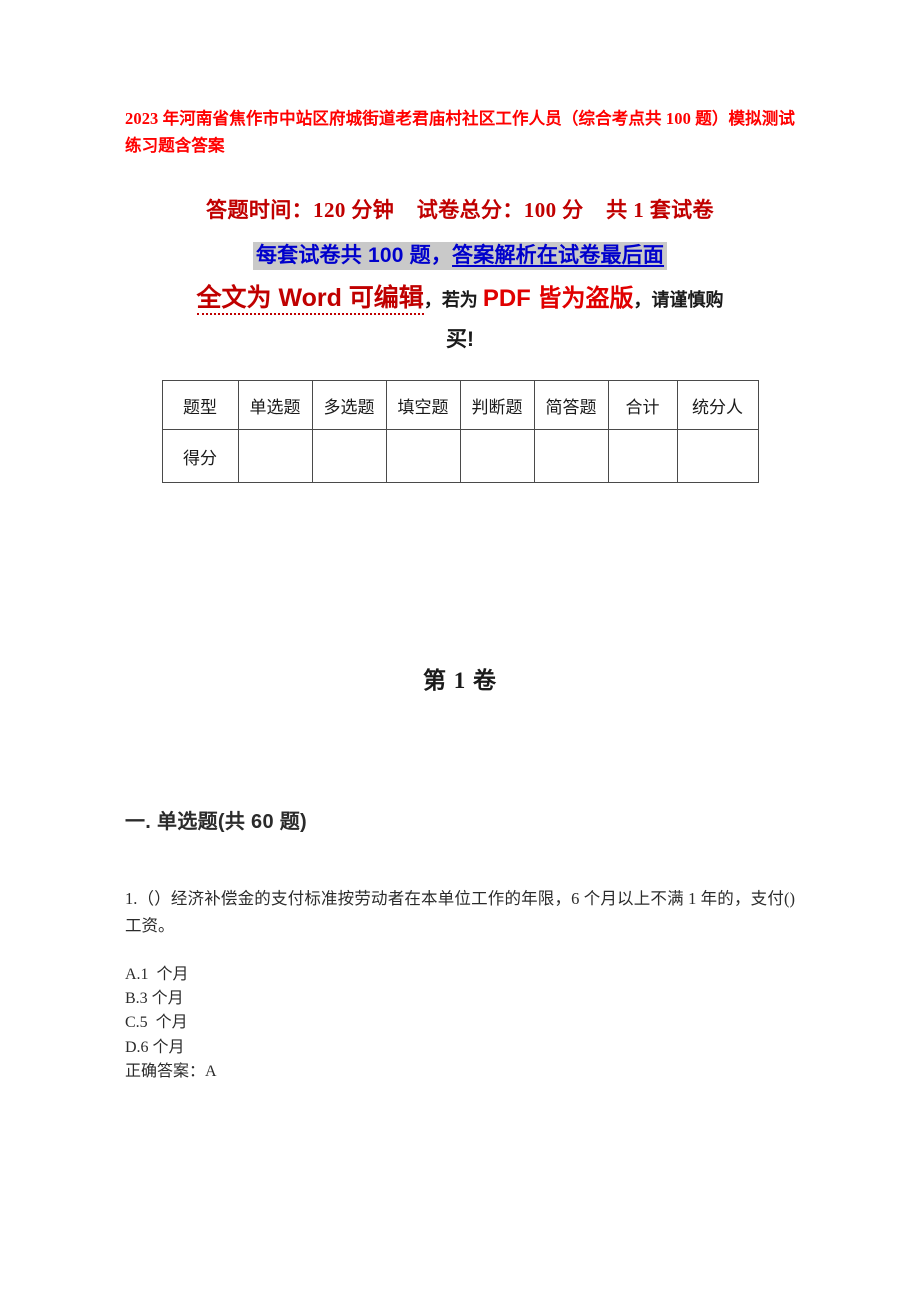 The width and height of the screenshot is (920, 1302). Describe the element at coordinates (571, 405) in the screenshot. I see `table-header-cell: 简答题` at that location.